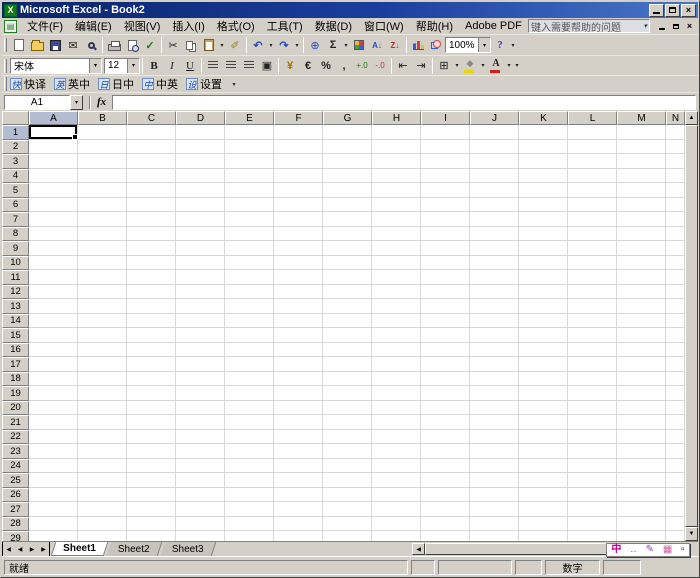  Describe the element at coordinates (333, 45) in the screenshot. I see `autosum-button: Σ` at that location.